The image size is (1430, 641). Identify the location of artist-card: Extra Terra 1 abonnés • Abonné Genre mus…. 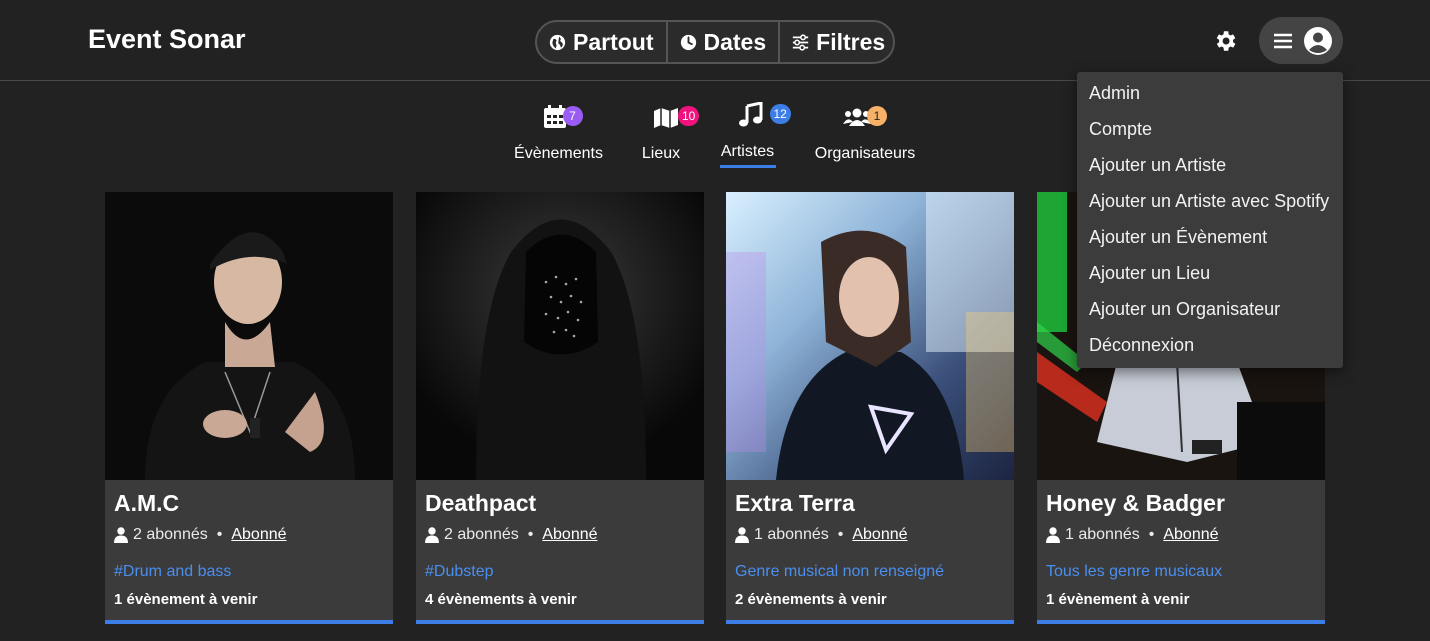
(870, 408).